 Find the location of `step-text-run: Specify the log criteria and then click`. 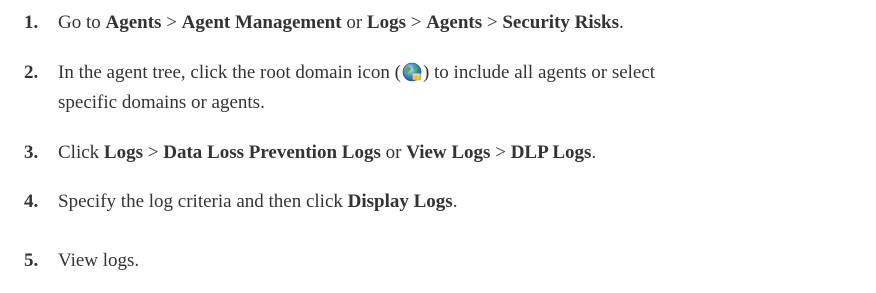

step-text-run: Specify the log criteria and then click is located at coordinates (203, 201).